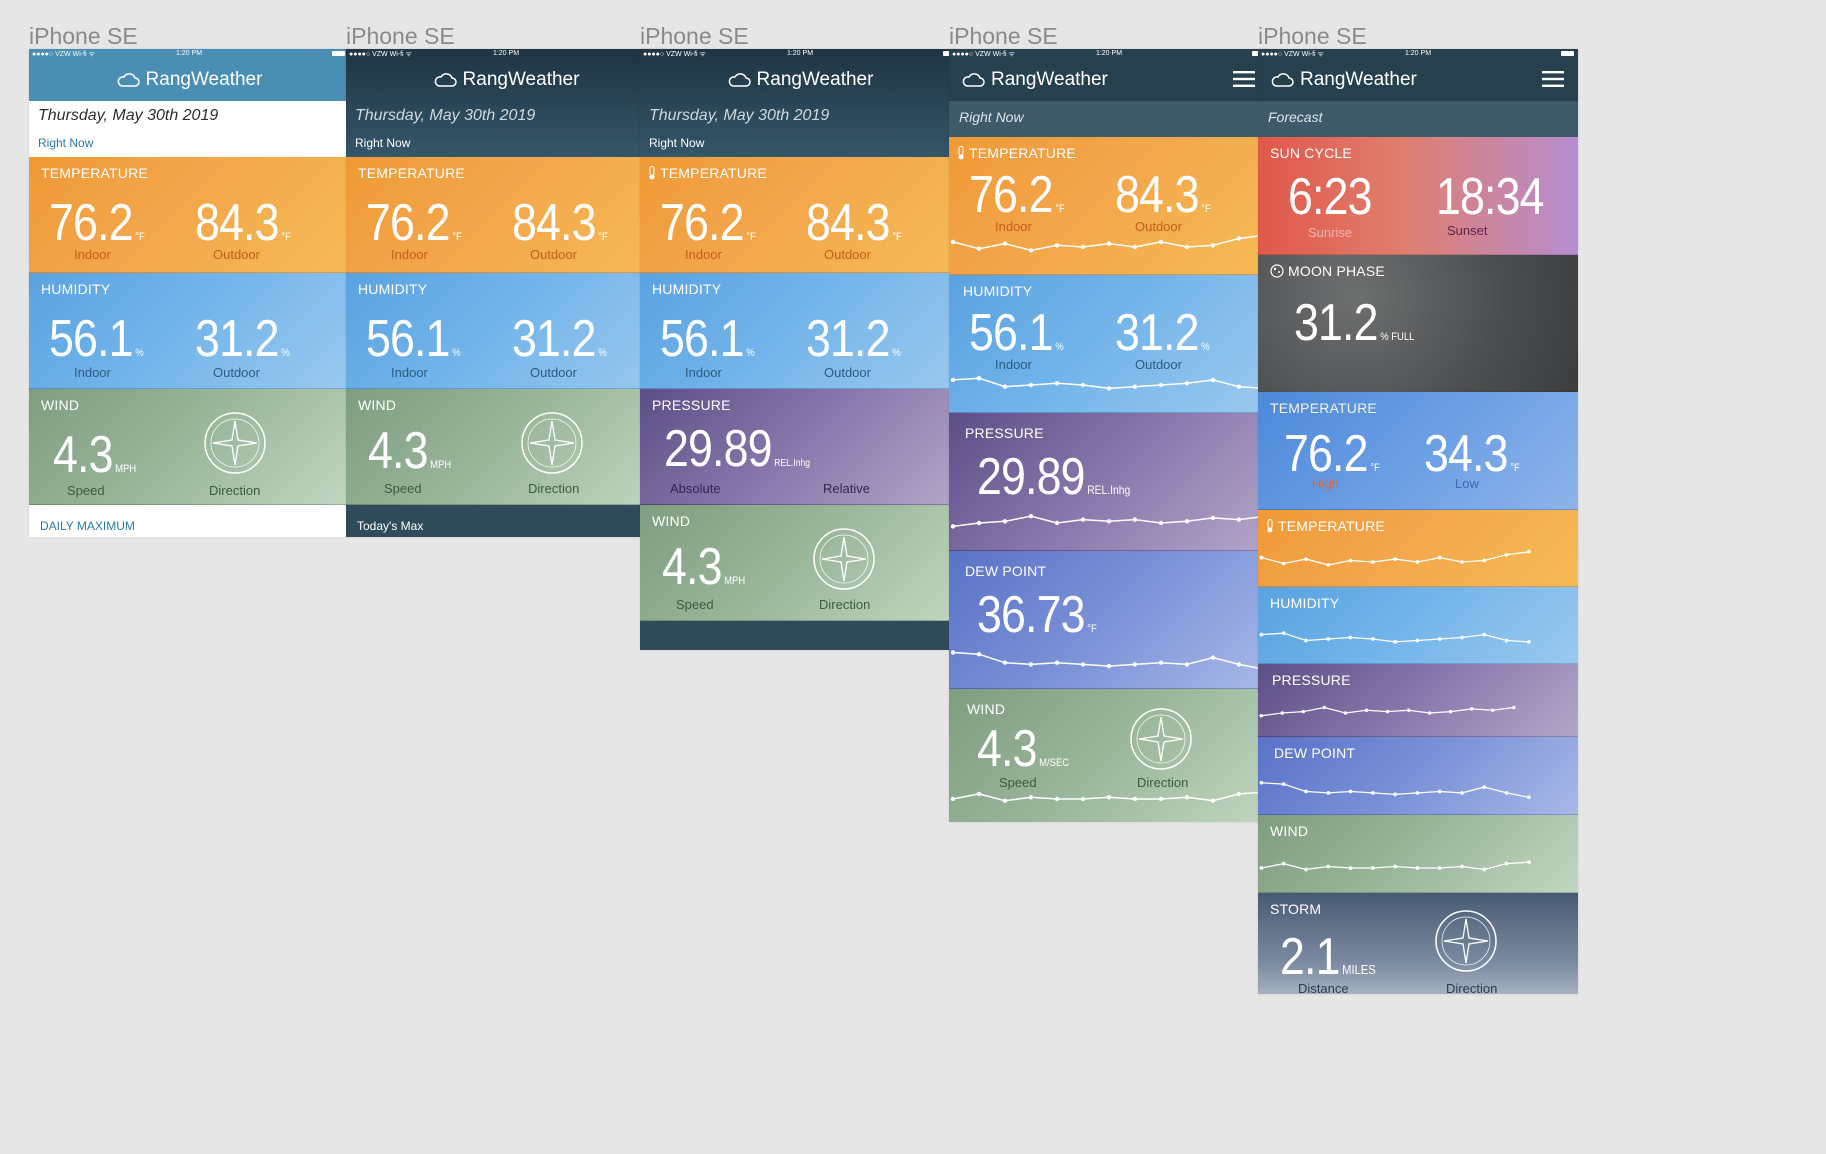 This screenshot has height=1154, width=1826. Describe the element at coordinates (652, 173) in the screenshot. I see `thermometer-icon` at that location.